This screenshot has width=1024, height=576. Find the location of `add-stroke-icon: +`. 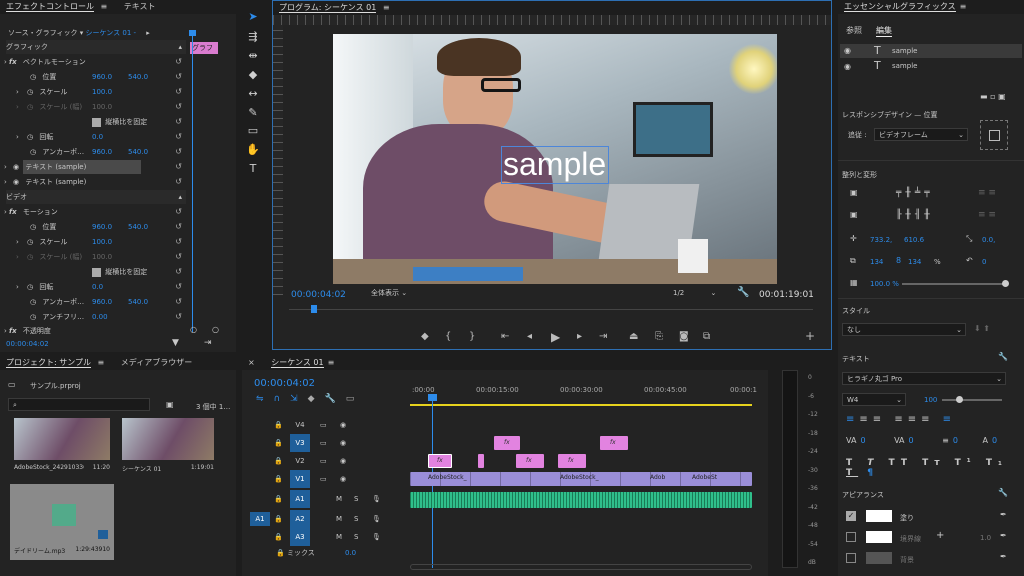

add-stroke-icon: + is located at coordinates (940, 535).